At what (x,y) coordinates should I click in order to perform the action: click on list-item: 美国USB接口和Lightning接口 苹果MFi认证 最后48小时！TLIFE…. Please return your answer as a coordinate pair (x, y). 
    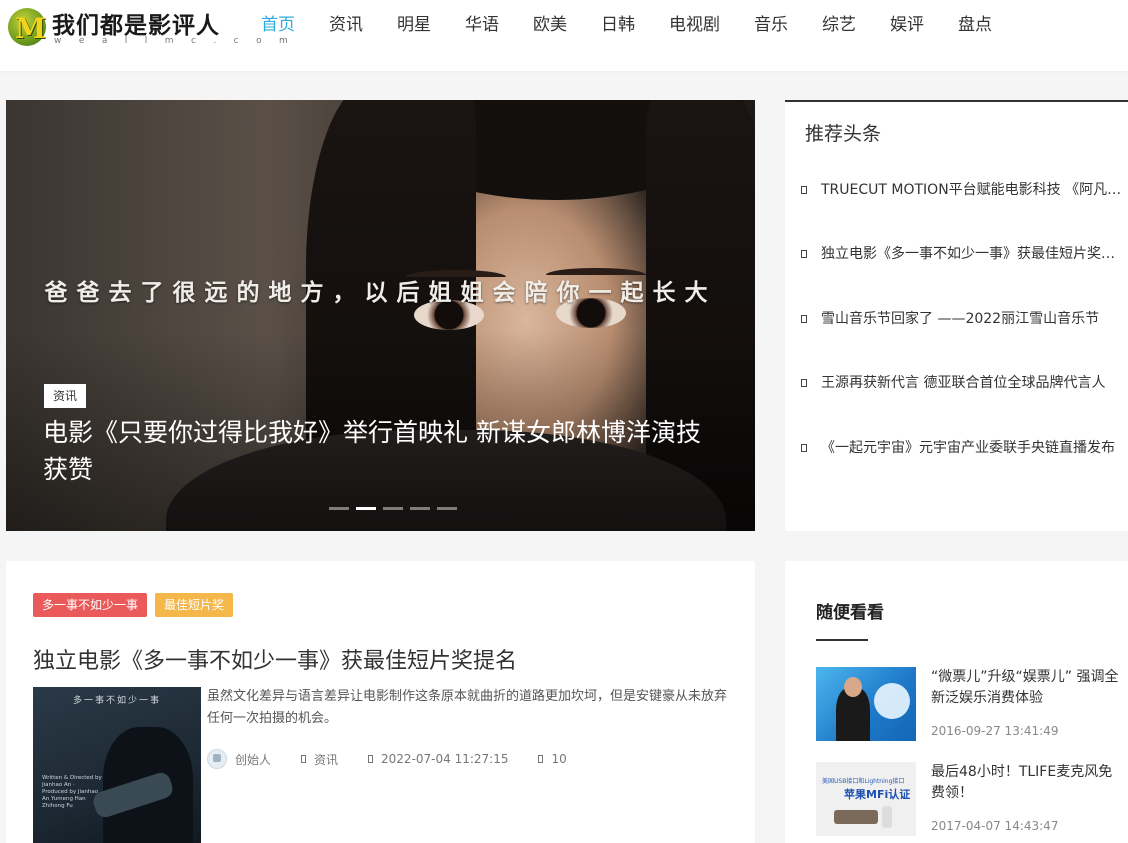
    Looking at the image, I should click on (966, 802).